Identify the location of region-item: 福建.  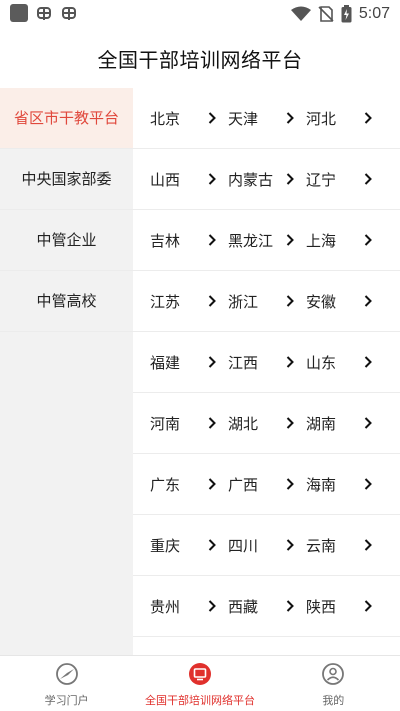
(189, 362).